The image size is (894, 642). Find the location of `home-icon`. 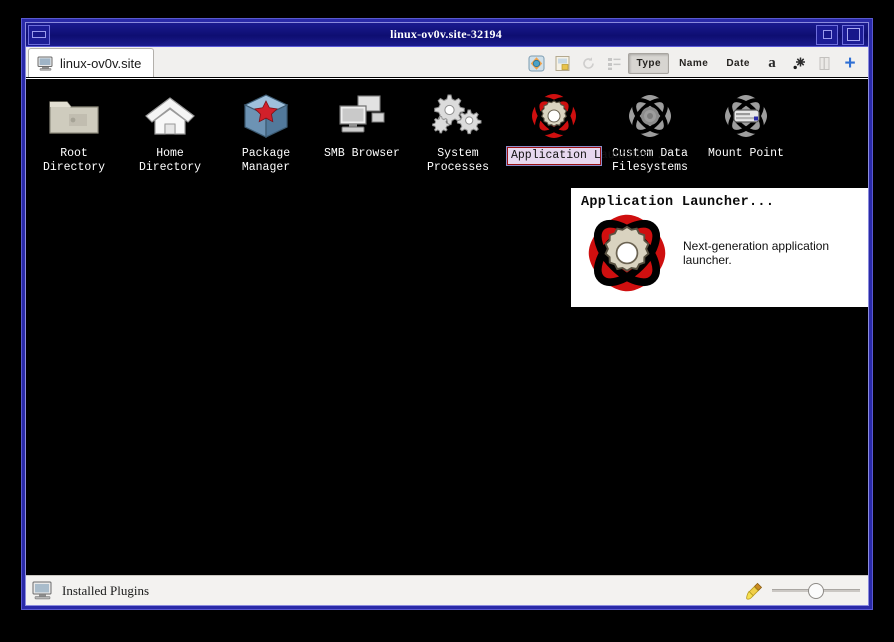

home-icon is located at coordinates (170, 116).